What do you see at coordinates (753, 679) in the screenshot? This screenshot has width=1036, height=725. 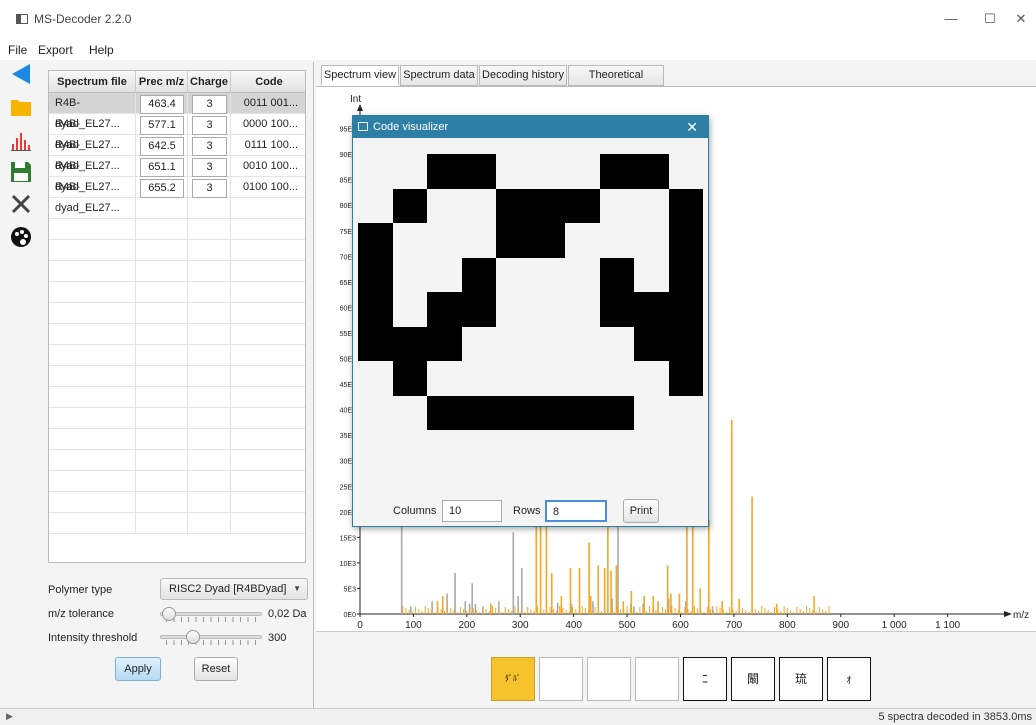 I see `decoded-glyph-box: 闞` at bounding box center [753, 679].